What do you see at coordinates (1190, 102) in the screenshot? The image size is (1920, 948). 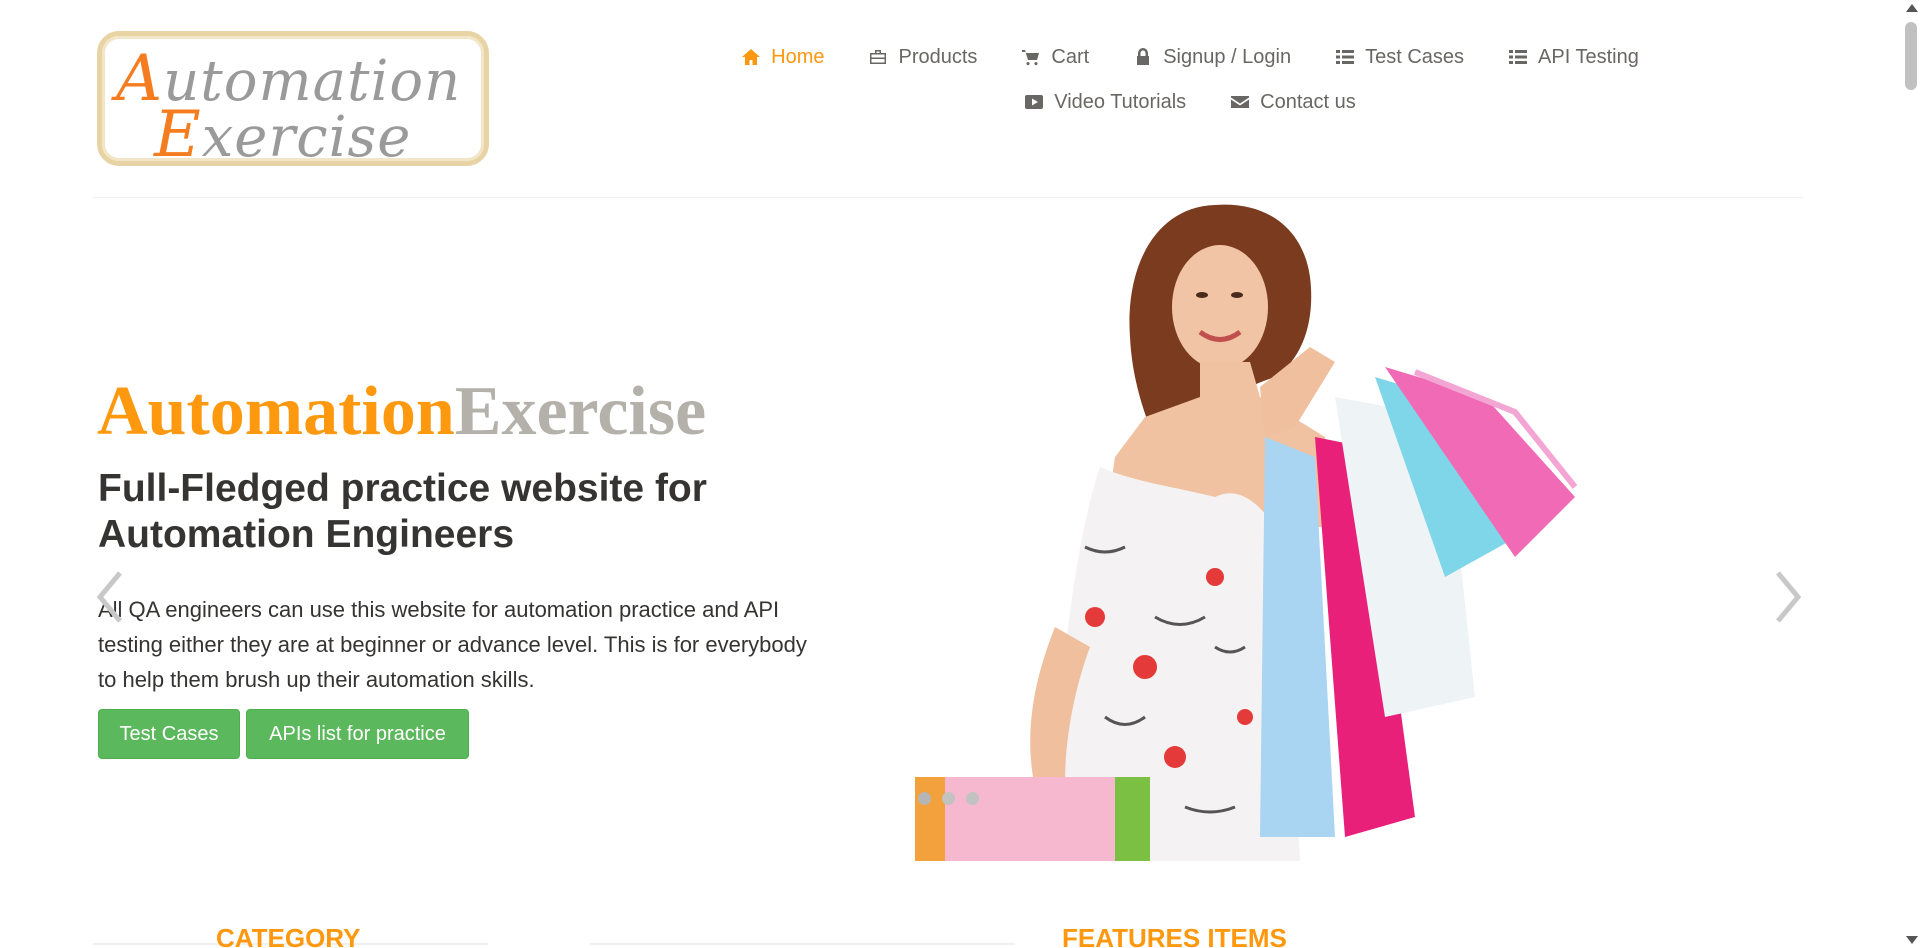 I see `nav-row-2: Video Tutorials Contact us` at bounding box center [1190, 102].